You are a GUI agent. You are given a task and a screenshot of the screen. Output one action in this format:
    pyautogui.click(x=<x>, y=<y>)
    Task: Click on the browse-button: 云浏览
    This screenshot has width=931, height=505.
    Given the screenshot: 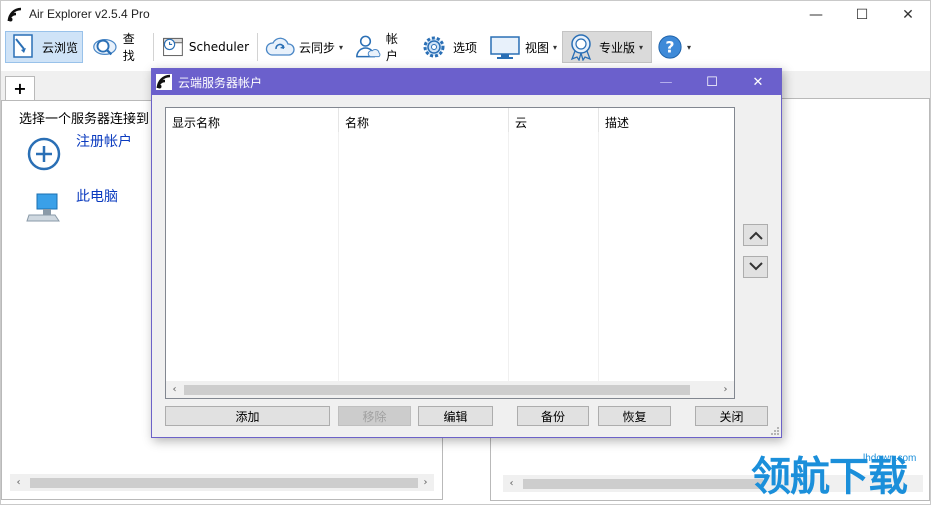 What is the action you would take?
    pyautogui.click(x=44, y=47)
    